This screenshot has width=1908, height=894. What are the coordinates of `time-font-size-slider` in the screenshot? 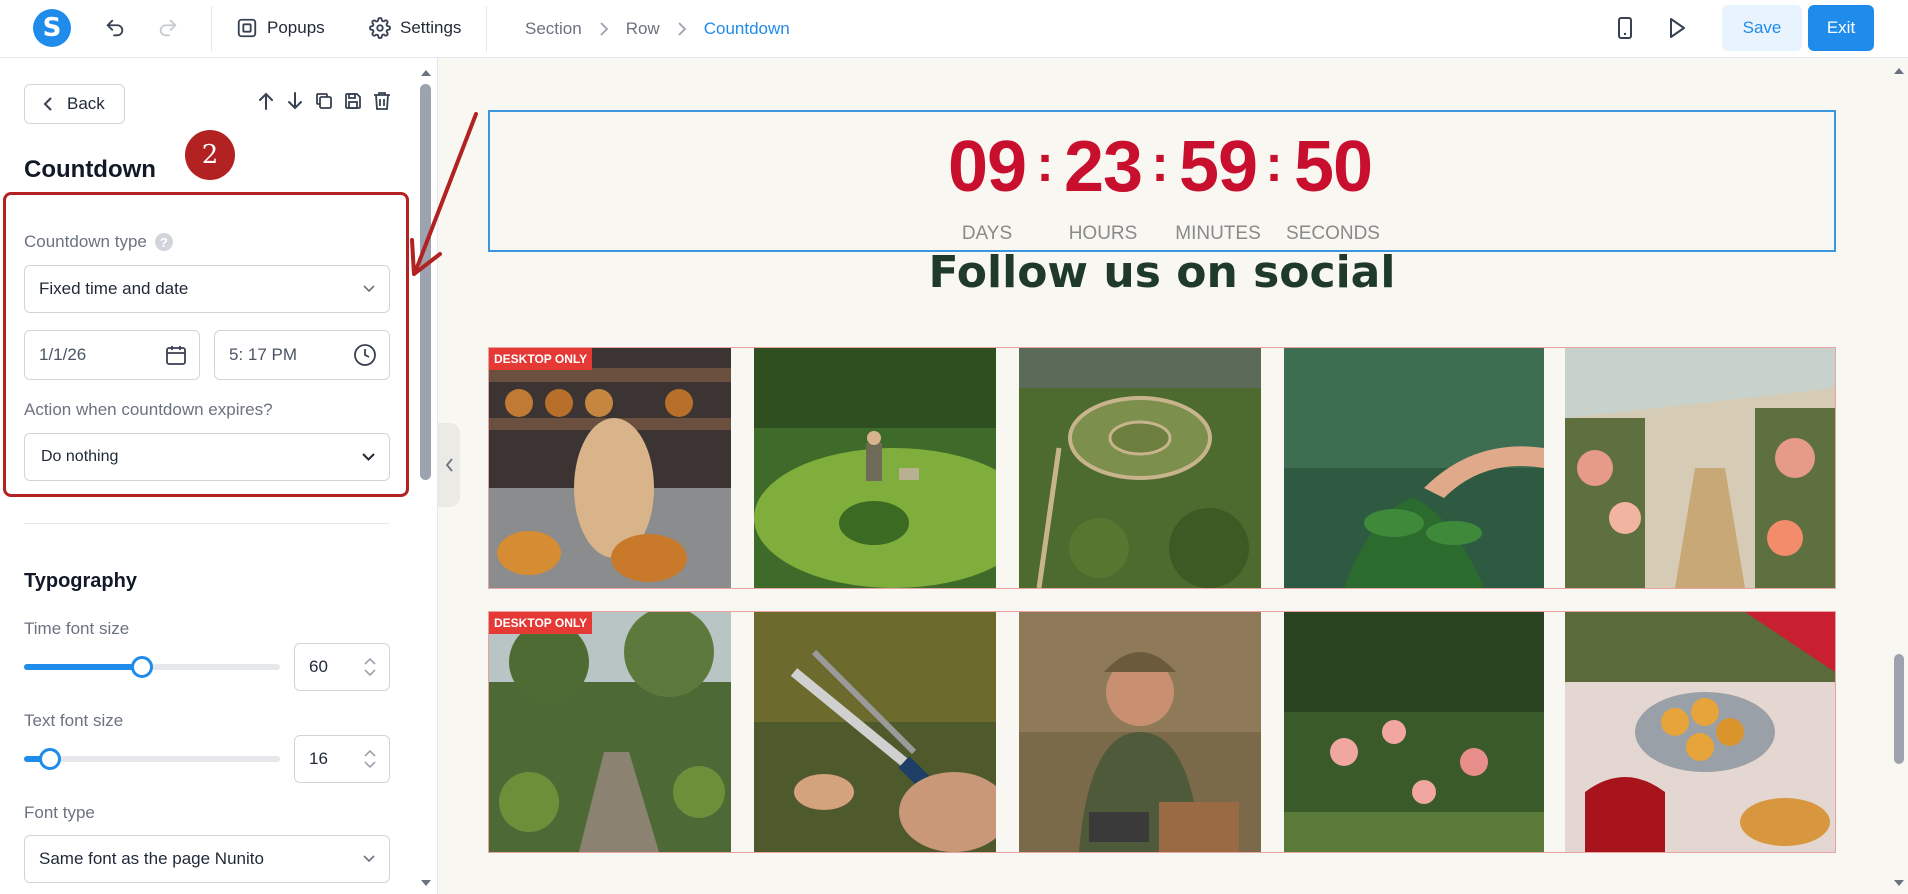 It's located at (152, 667).